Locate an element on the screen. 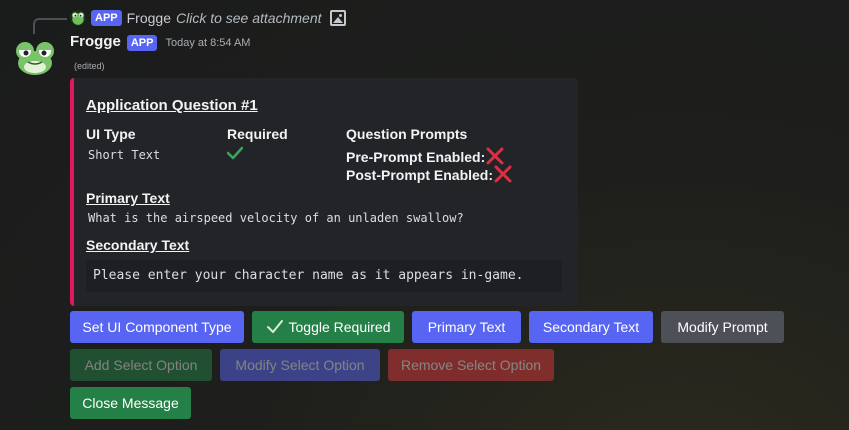  reply-avatar is located at coordinates (78, 18).